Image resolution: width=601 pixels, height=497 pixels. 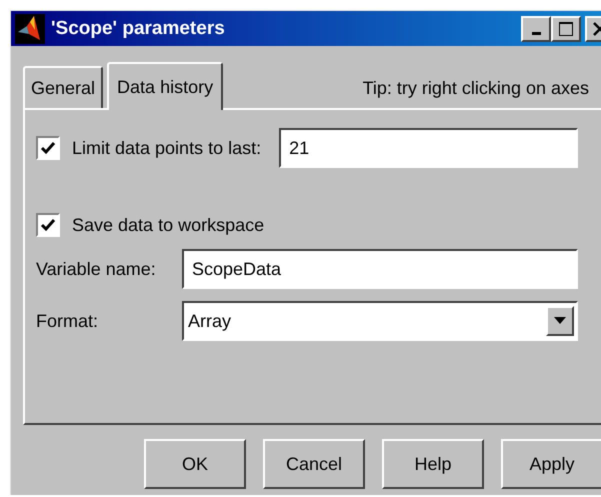 What do you see at coordinates (314, 464) in the screenshot?
I see `dialog-button: Cancel` at bounding box center [314, 464].